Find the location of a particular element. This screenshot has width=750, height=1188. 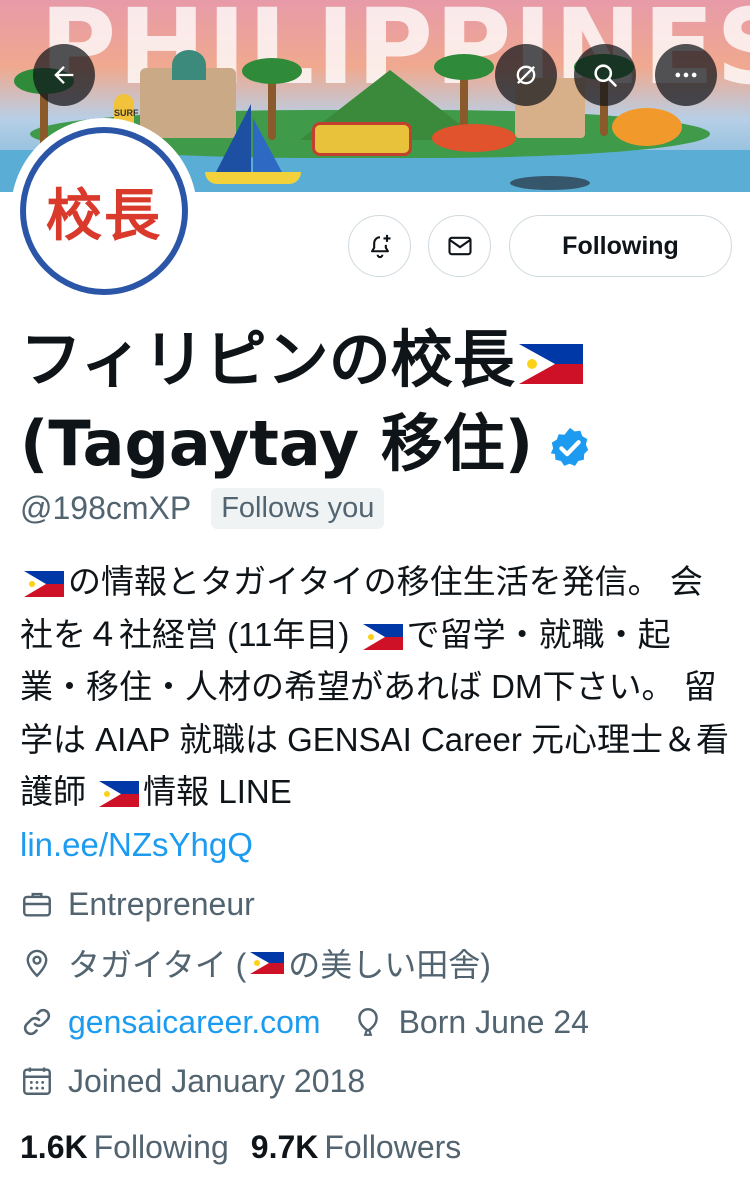

avatar-text: 校長 is located at coordinates (104, 216).